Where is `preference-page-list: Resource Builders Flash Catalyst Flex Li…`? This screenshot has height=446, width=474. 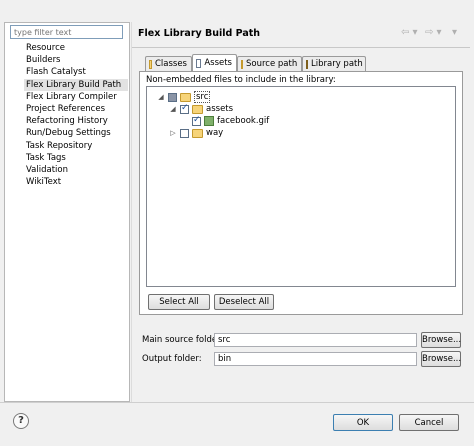
preference-page-list: Resource Builders Flash Catalyst Flex Li… is located at coordinates (76, 115).